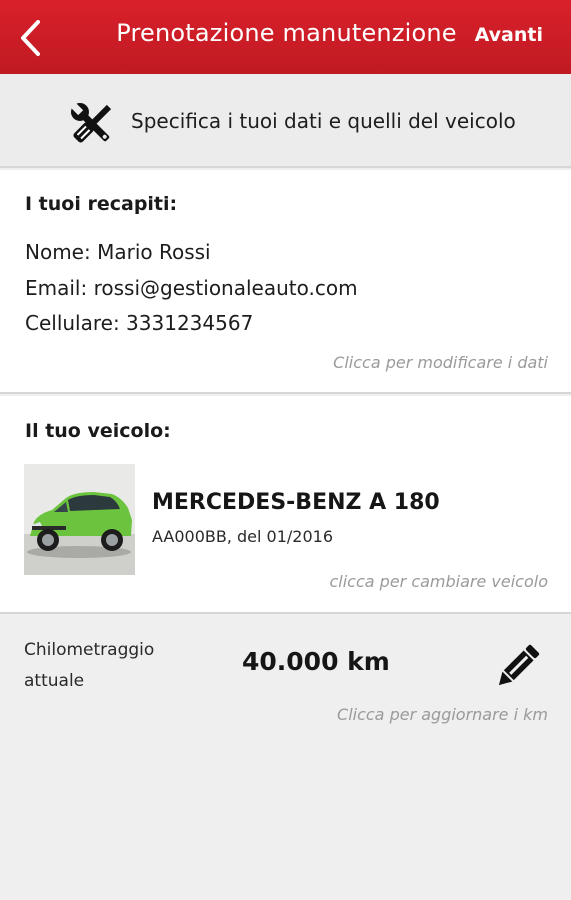  I want to click on vehicle-name: MERCEDES-BENZ A 180, so click(296, 502).